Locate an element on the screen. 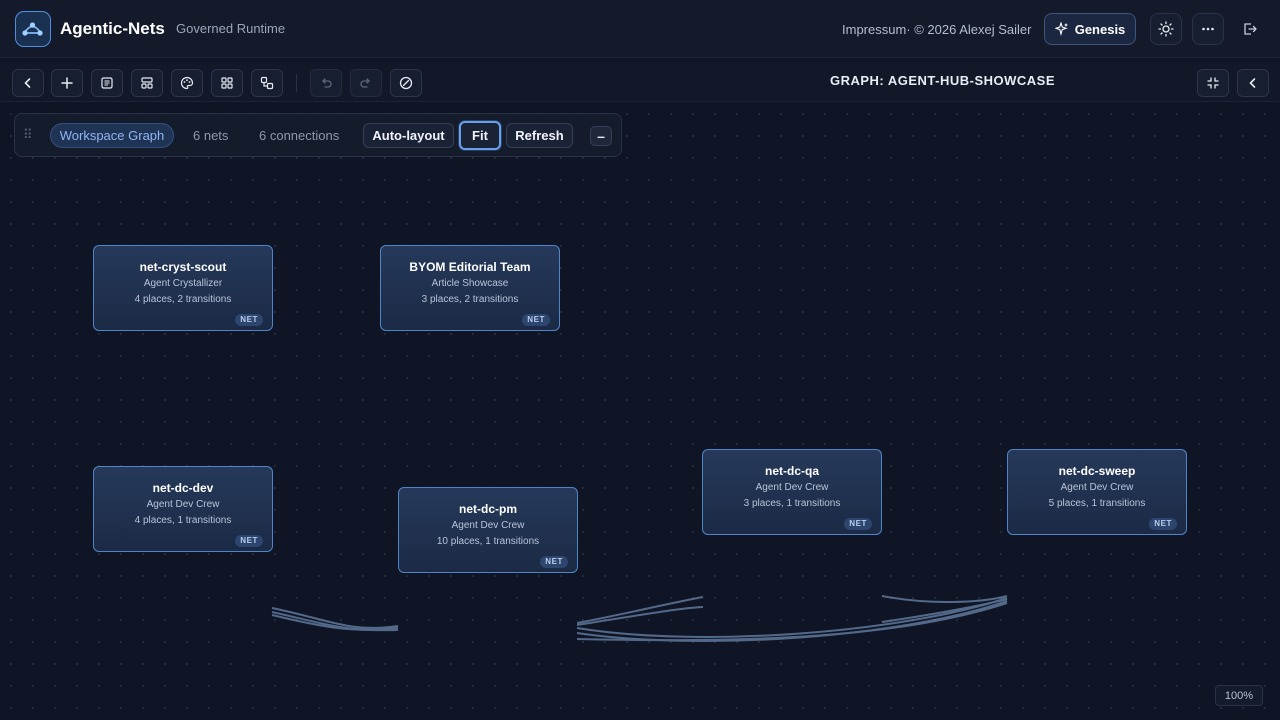 The image size is (1280, 720). palette-button is located at coordinates (187, 83).